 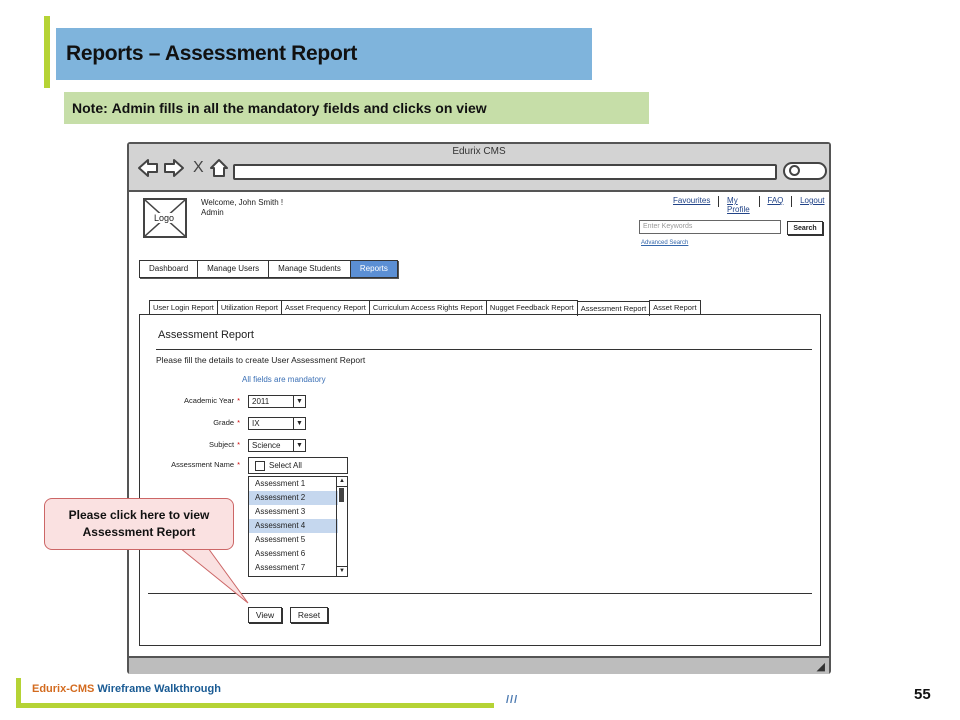 I want to click on academic-year-label: Academic Year *, so click(x=190, y=400).